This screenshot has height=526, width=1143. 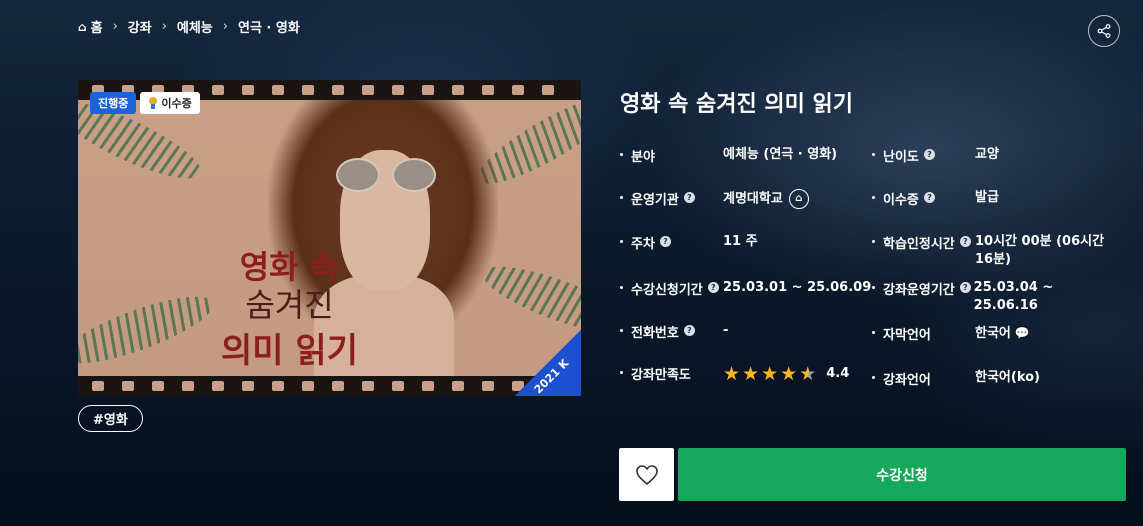 I want to click on info-row-certificate: 이수증? 발급, so click(x=935, y=198).